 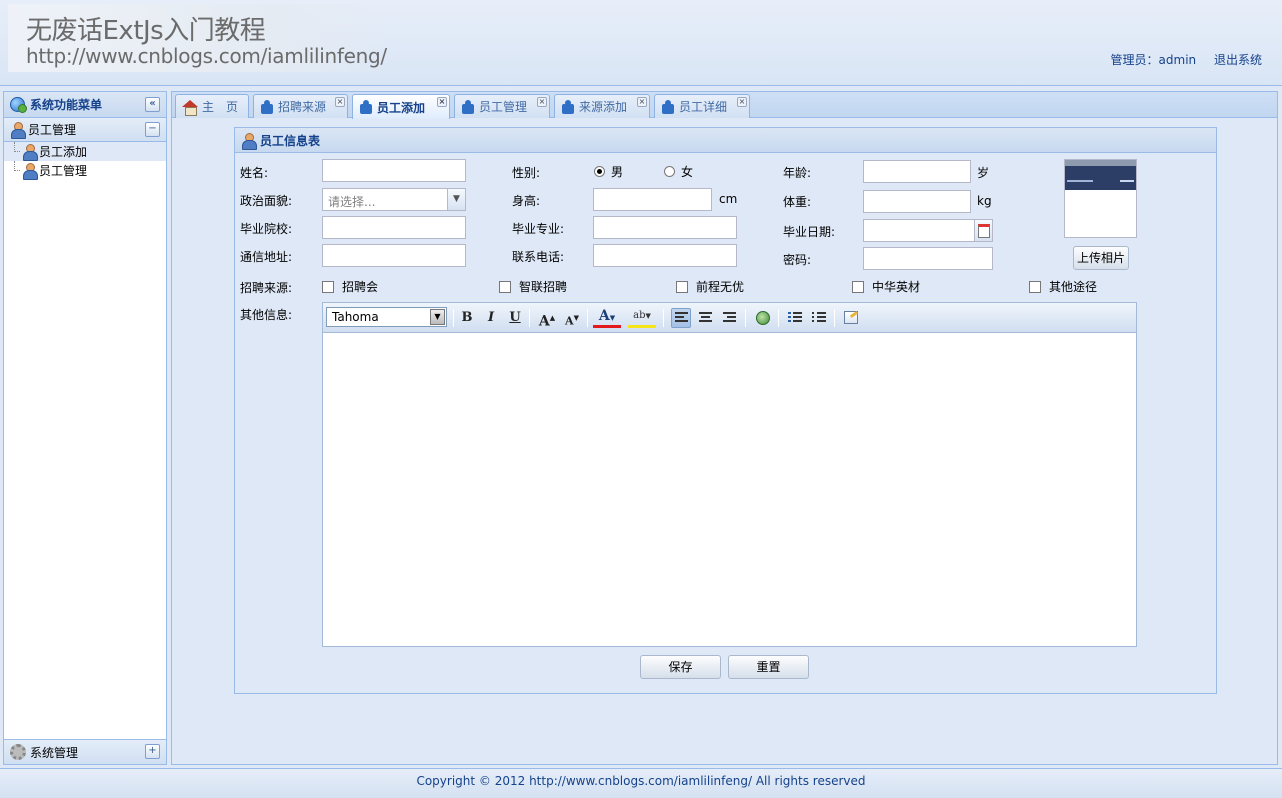 What do you see at coordinates (394, 199) in the screenshot?
I see `political-select: 请选择... ▼` at bounding box center [394, 199].